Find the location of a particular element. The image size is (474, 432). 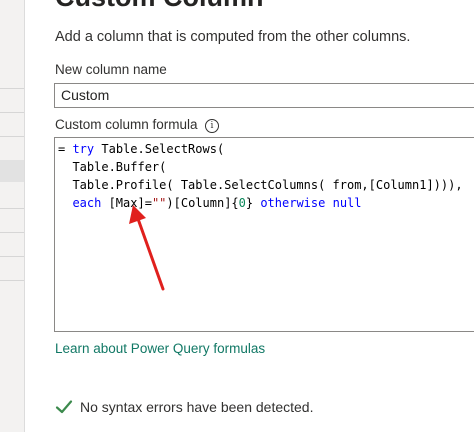

formula-token: )[Column]{ is located at coordinates (202, 203).